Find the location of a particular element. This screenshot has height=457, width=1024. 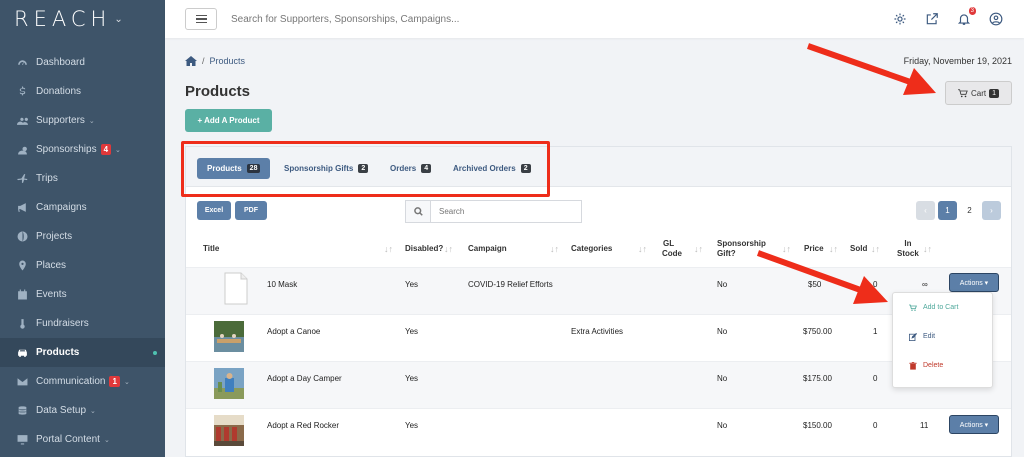

sidebar-item-sponsorships: Sponsorships 4 ⌄ is located at coordinates (82, 149).